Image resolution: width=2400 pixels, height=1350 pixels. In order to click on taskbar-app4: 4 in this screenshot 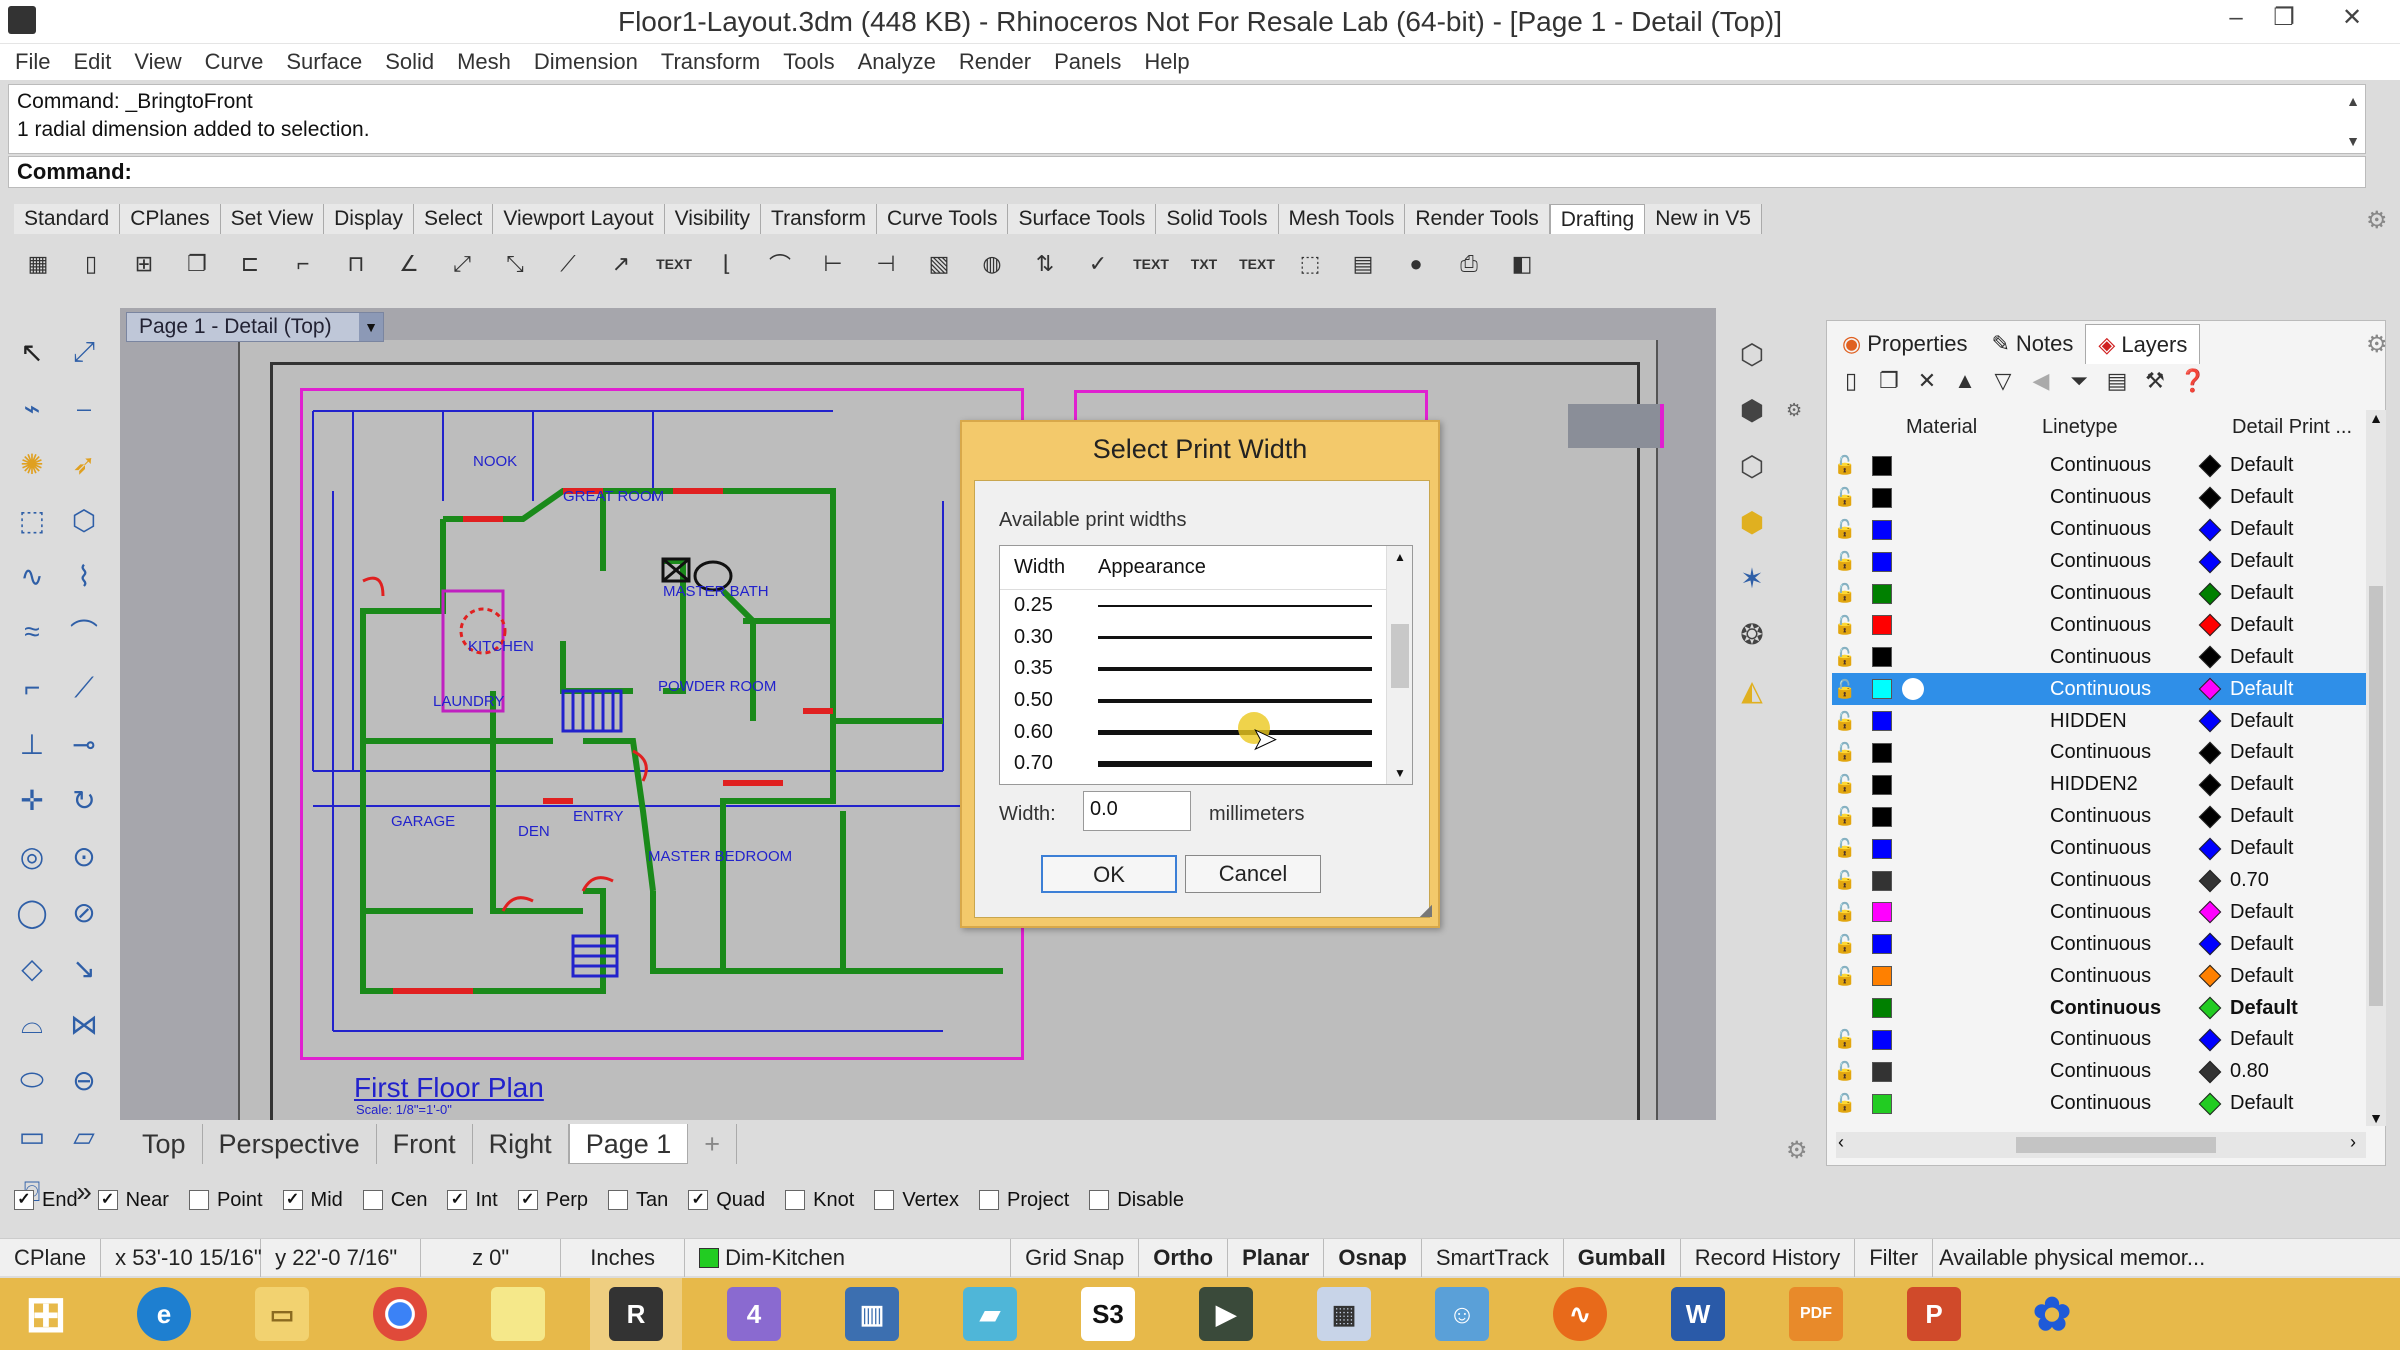, I will do `click(754, 1314)`.